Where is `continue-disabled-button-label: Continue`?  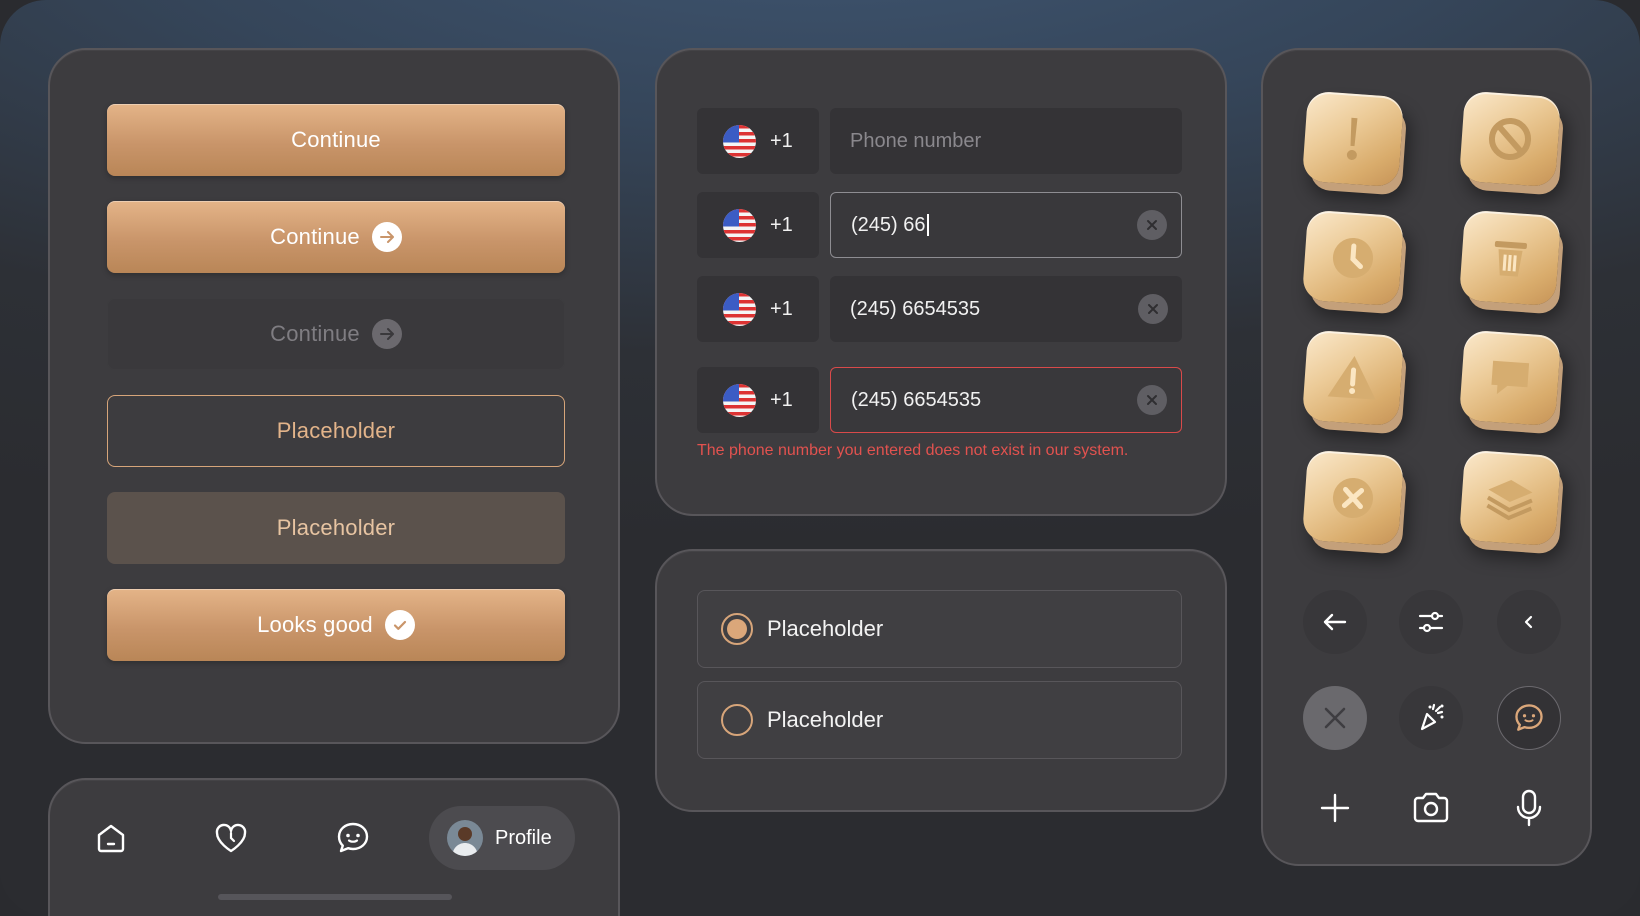
continue-disabled-button-label: Continue is located at coordinates (315, 333).